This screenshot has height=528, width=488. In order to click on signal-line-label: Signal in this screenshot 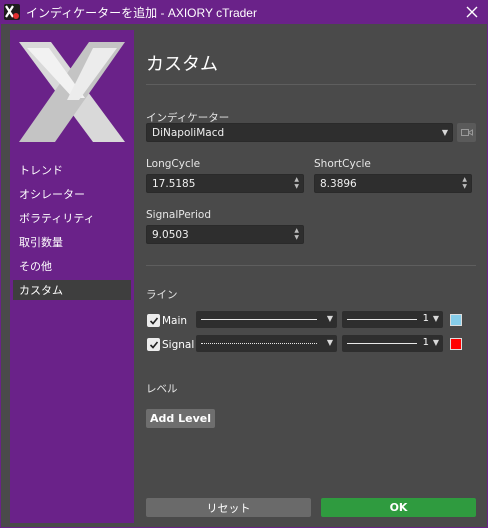, I will do `click(178, 345)`.